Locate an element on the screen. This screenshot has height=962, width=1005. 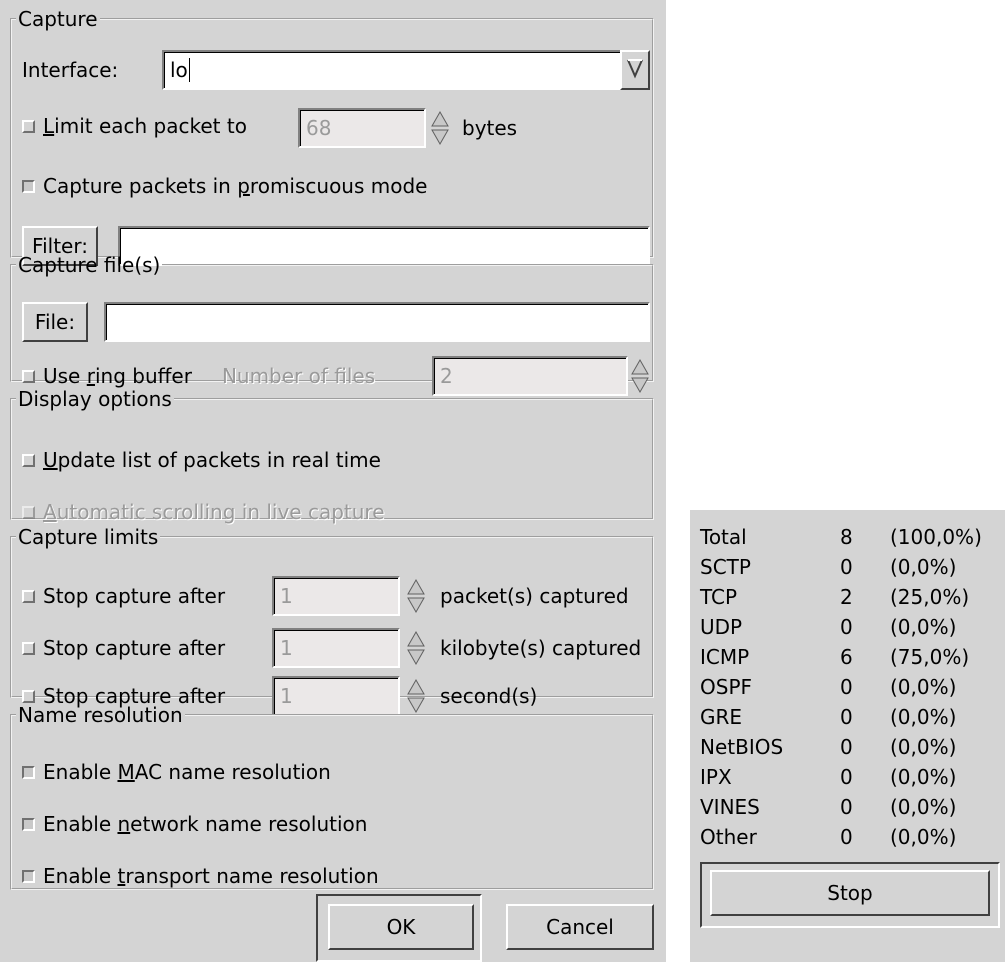
stat-row-icmp: ICMP 6 (75,0%) is located at coordinates (850, 657).